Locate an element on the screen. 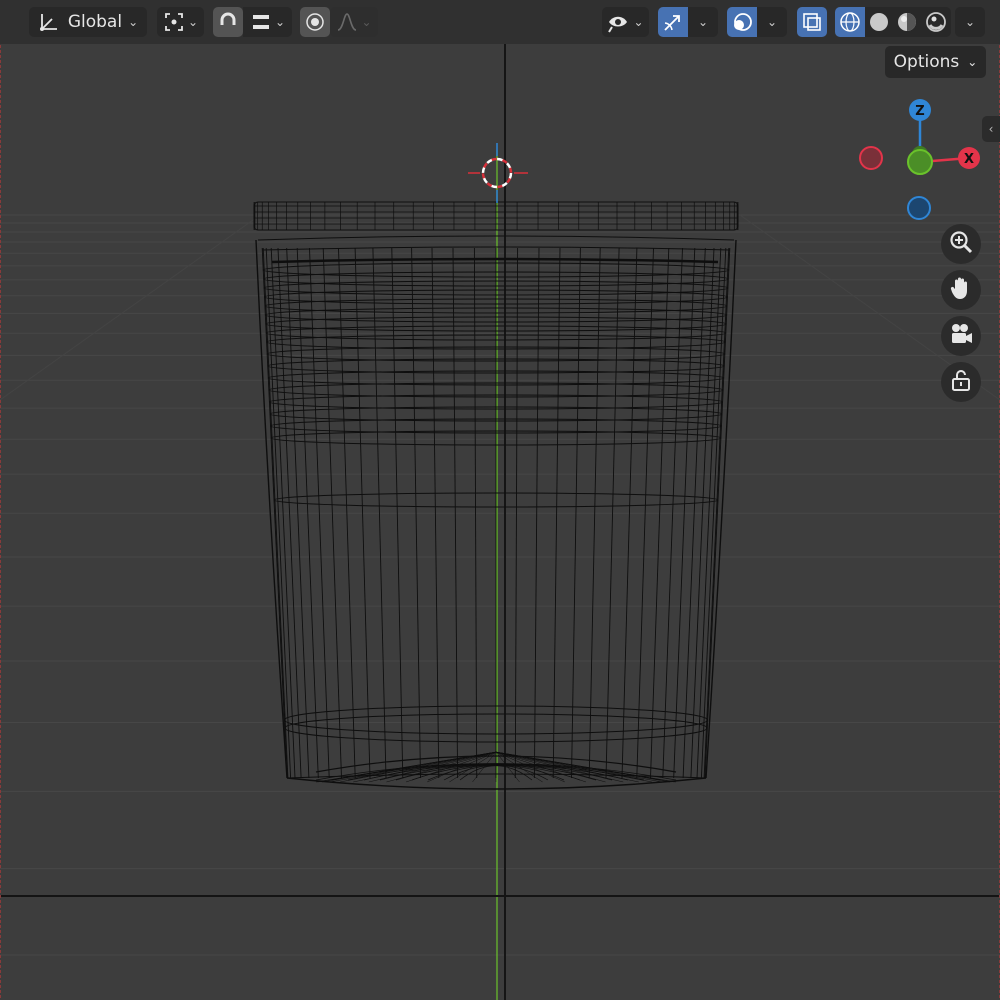 The image size is (1000, 1000). overlays-toggle is located at coordinates (742, 22).